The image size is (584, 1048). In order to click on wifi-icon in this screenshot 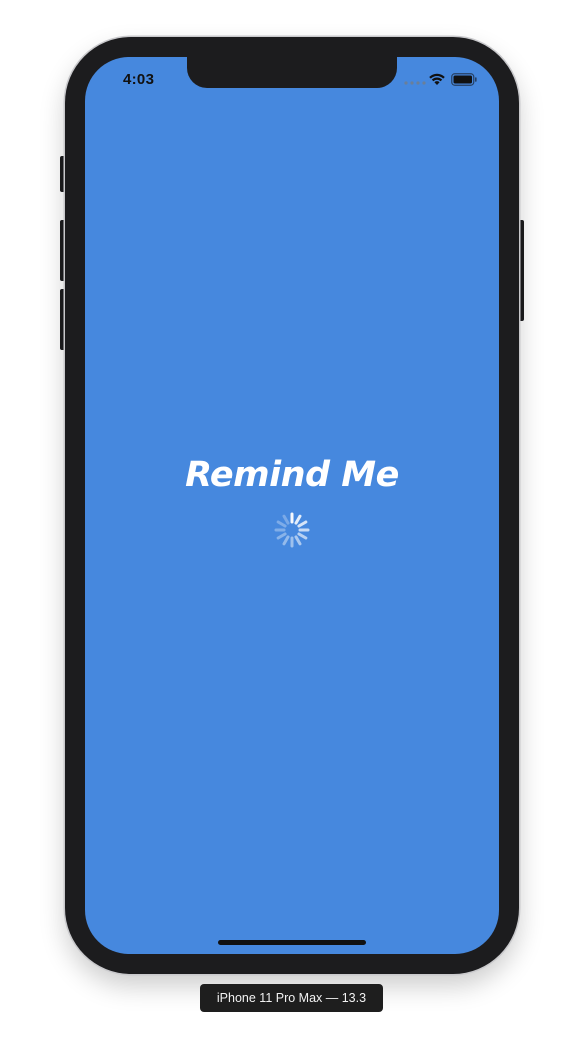, I will do `click(437, 79)`.